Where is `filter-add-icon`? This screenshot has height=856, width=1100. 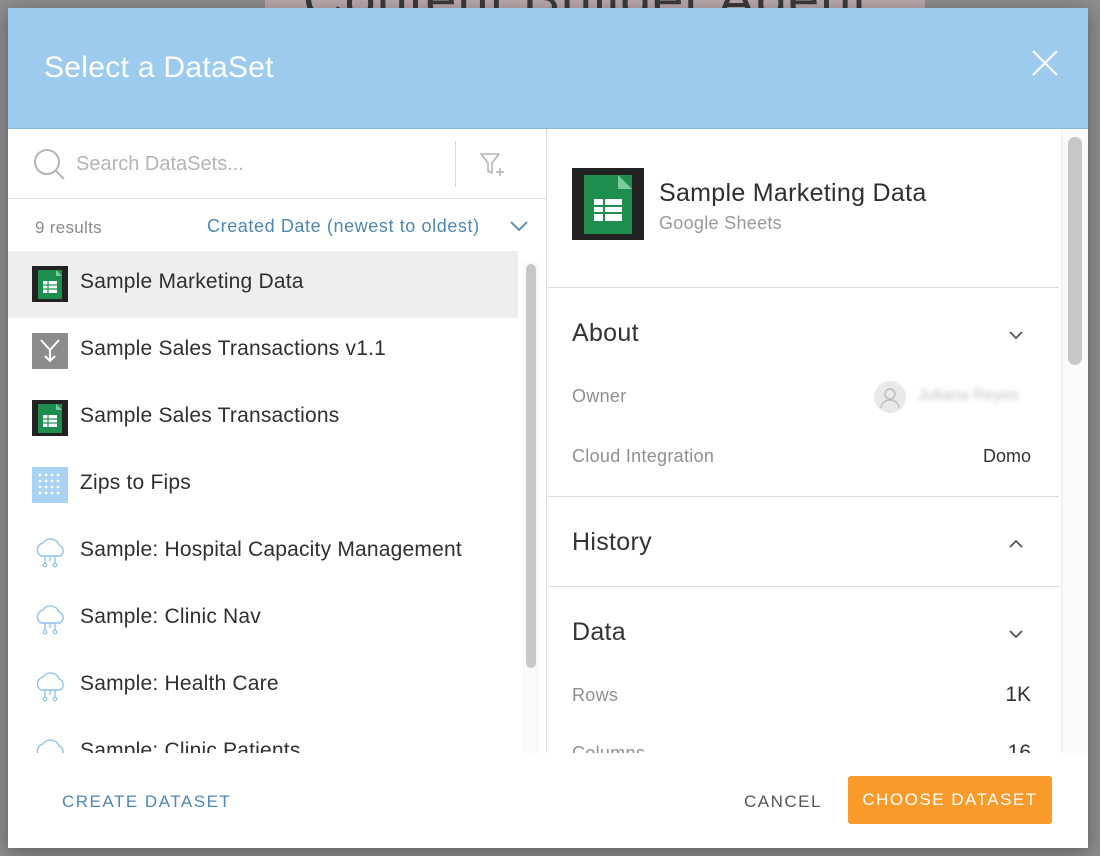 filter-add-icon is located at coordinates (492, 164).